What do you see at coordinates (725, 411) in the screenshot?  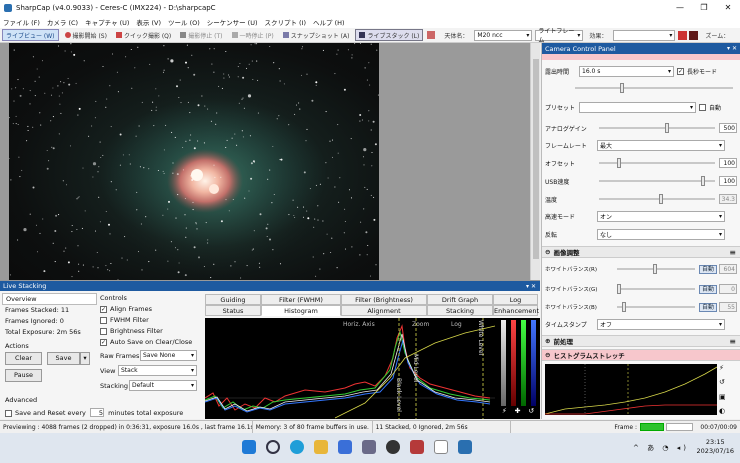 I see `contrast-icon: ◐` at bounding box center [725, 411].